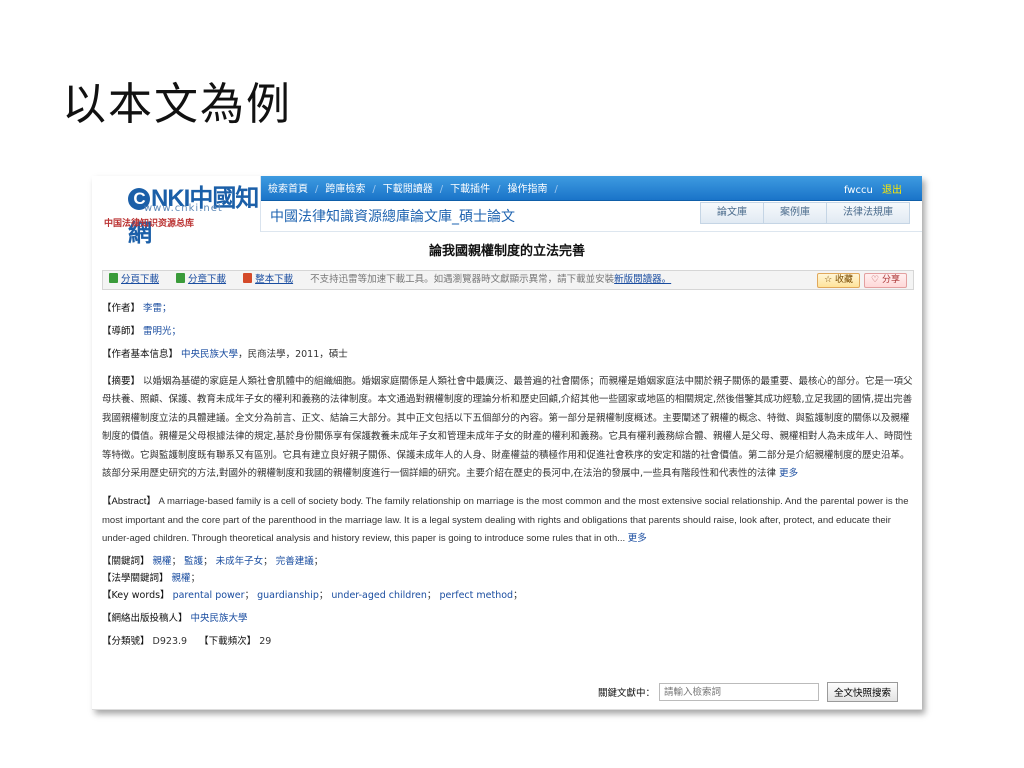 The width and height of the screenshot is (1024, 768). I want to click on site-logo: C NKI中國知網 www.cnki.net 中国法律知识资源总库, so click(176, 211).